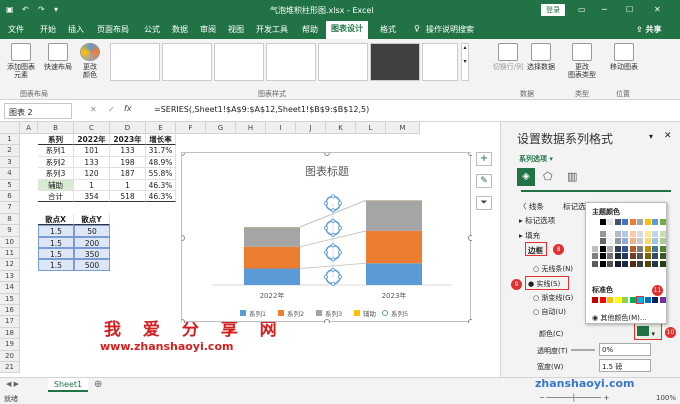 Image resolution: width=680 pixels, height=404 pixels. What do you see at coordinates (21, 61) in the screenshot?
I see `add-chart-element-button: 添加图表 元素` at bounding box center [21, 61].